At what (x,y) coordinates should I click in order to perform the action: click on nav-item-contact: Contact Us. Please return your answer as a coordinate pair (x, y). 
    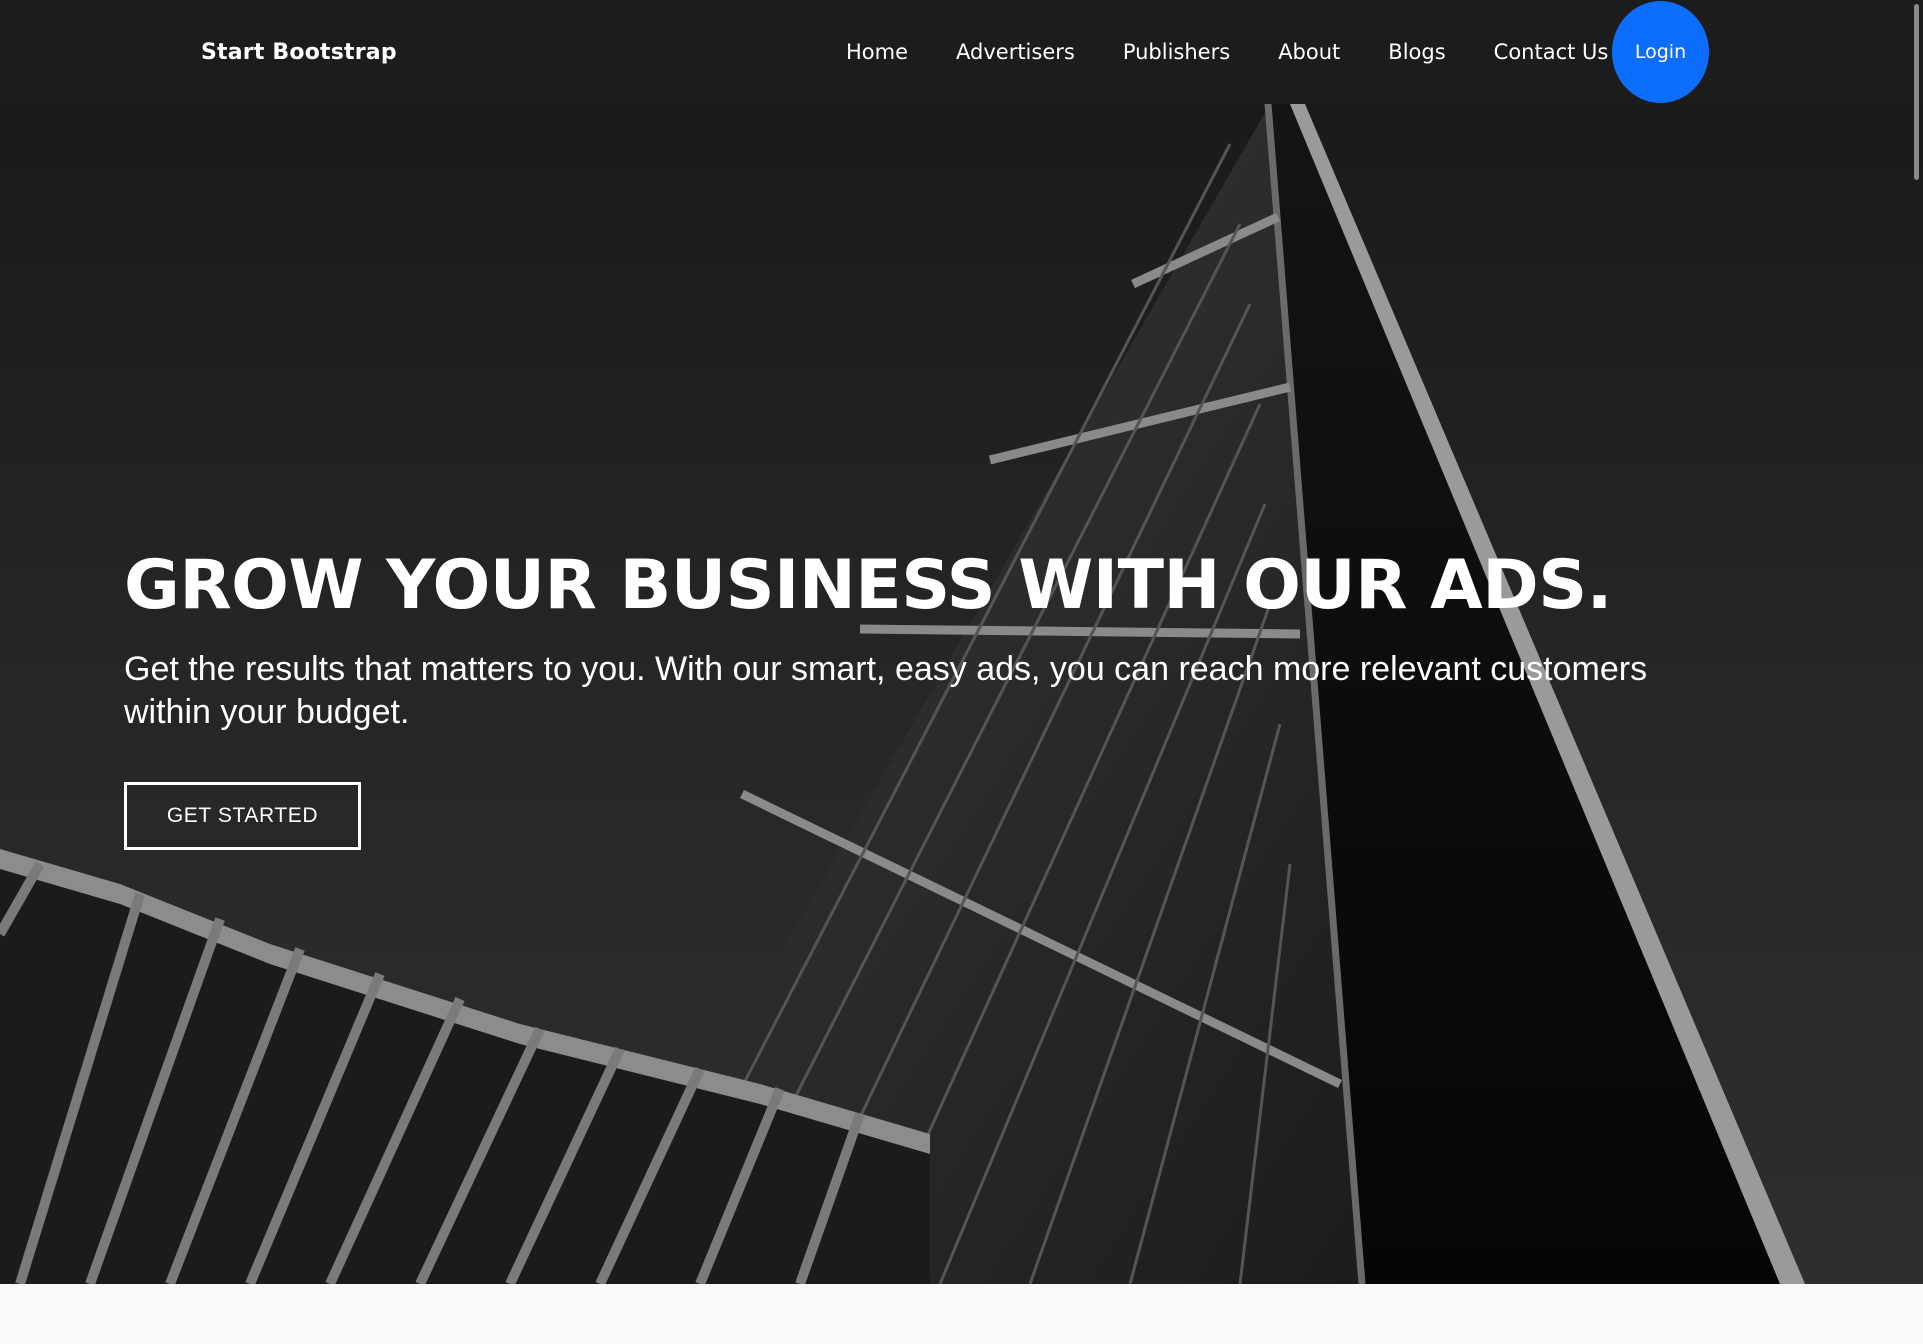
    Looking at the image, I should click on (1551, 52).